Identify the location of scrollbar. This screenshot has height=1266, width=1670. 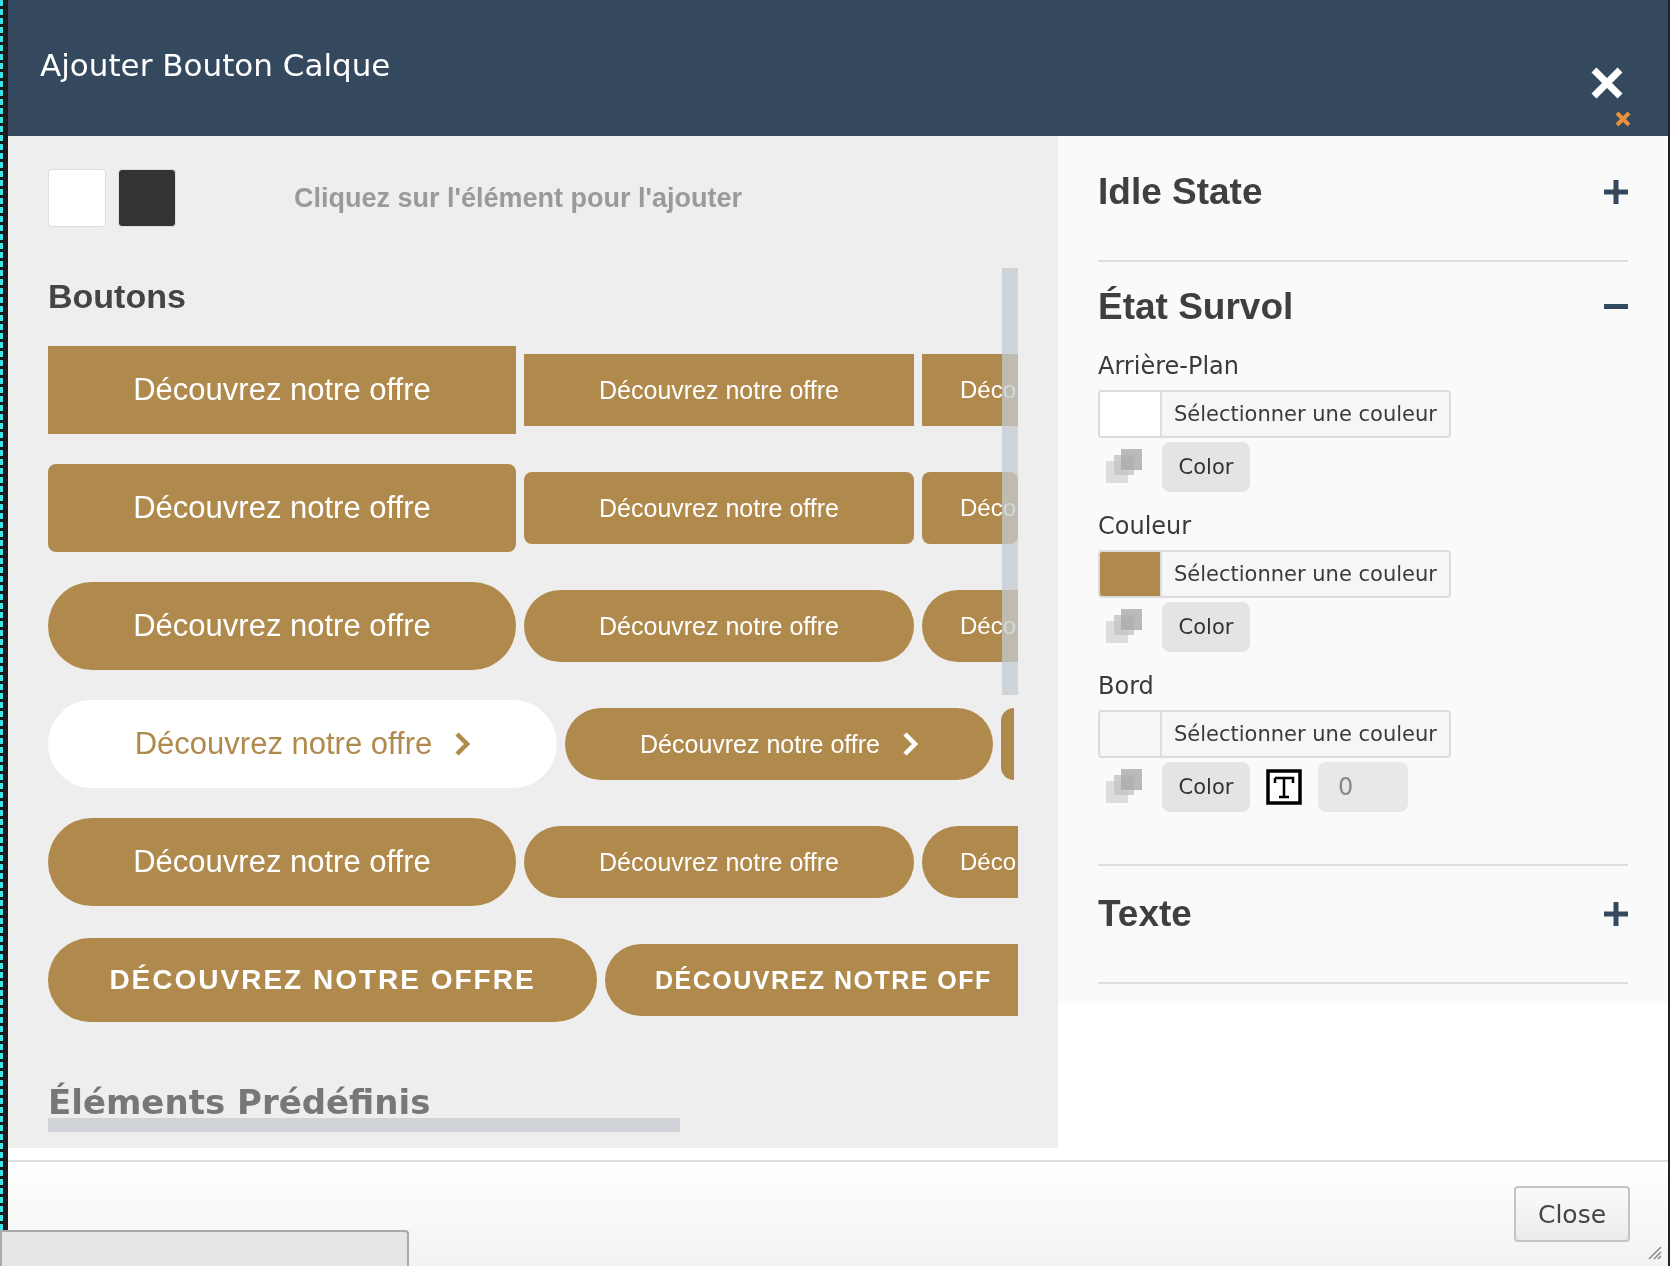
(364, 1125).